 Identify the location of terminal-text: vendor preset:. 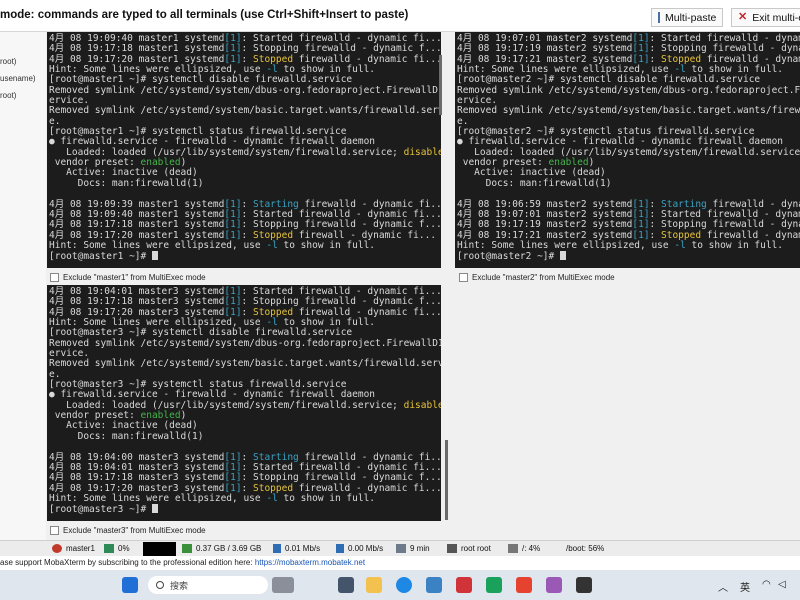
(95, 163).